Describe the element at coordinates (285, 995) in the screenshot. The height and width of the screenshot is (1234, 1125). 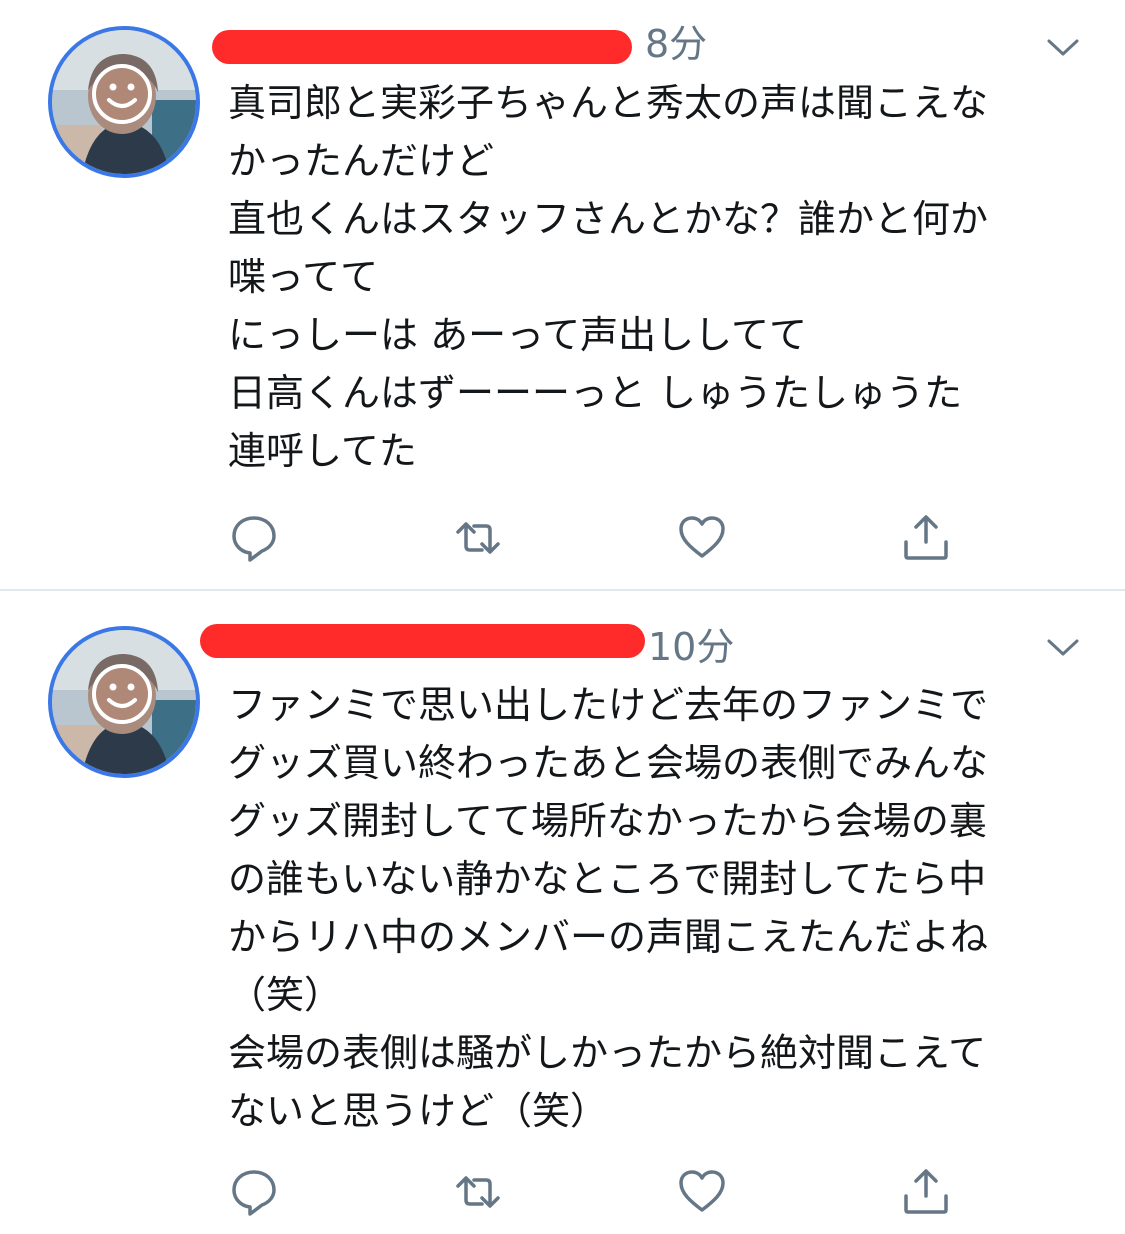
I see `tweet-text-line: （笑）` at that location.